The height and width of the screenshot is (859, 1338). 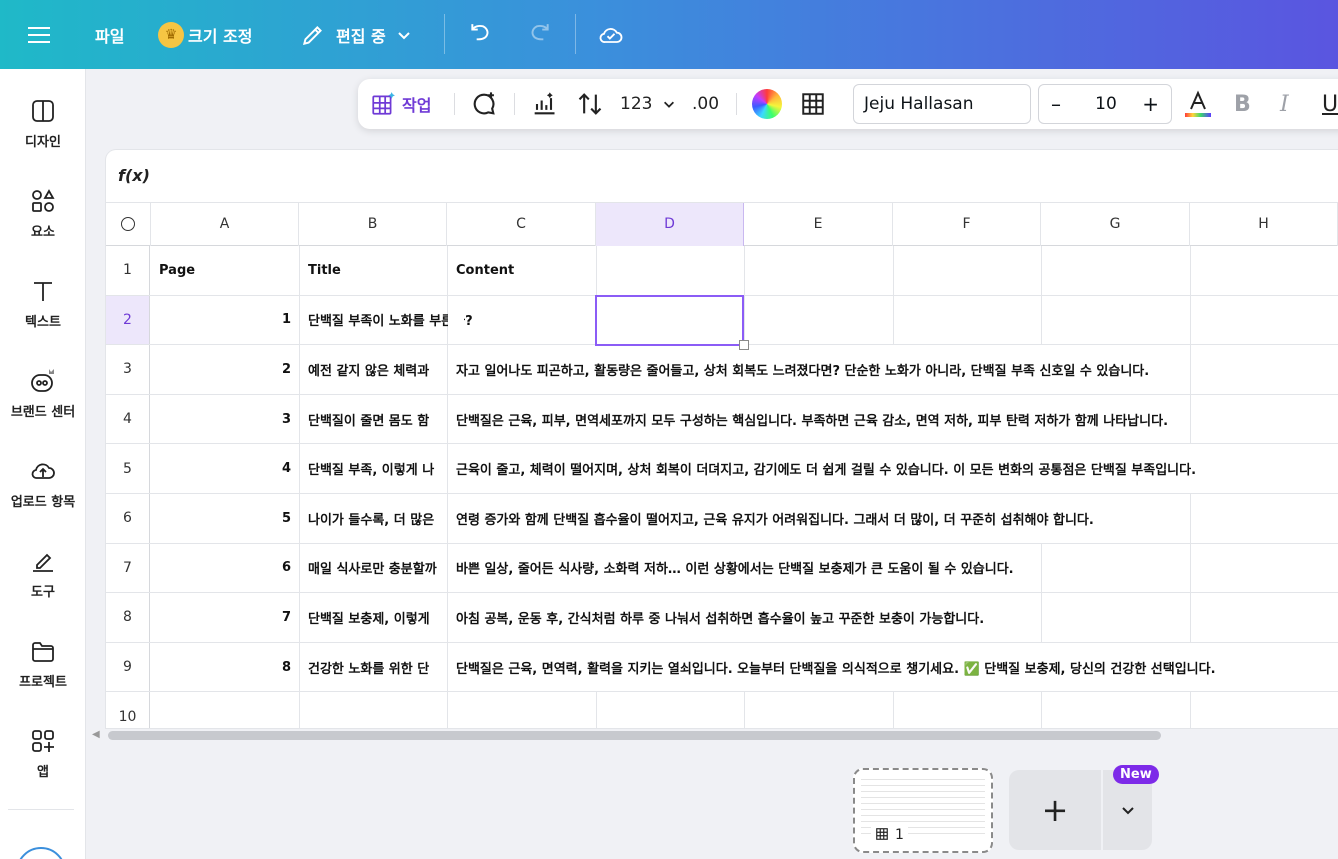 I want to click on row-header: 2, so click(x=128, y=320).